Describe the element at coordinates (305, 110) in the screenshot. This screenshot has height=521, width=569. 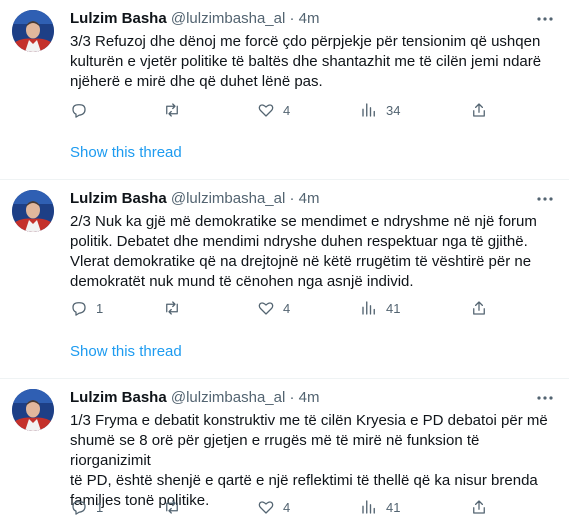
I see `tweet-actions: 4 34` at that location.